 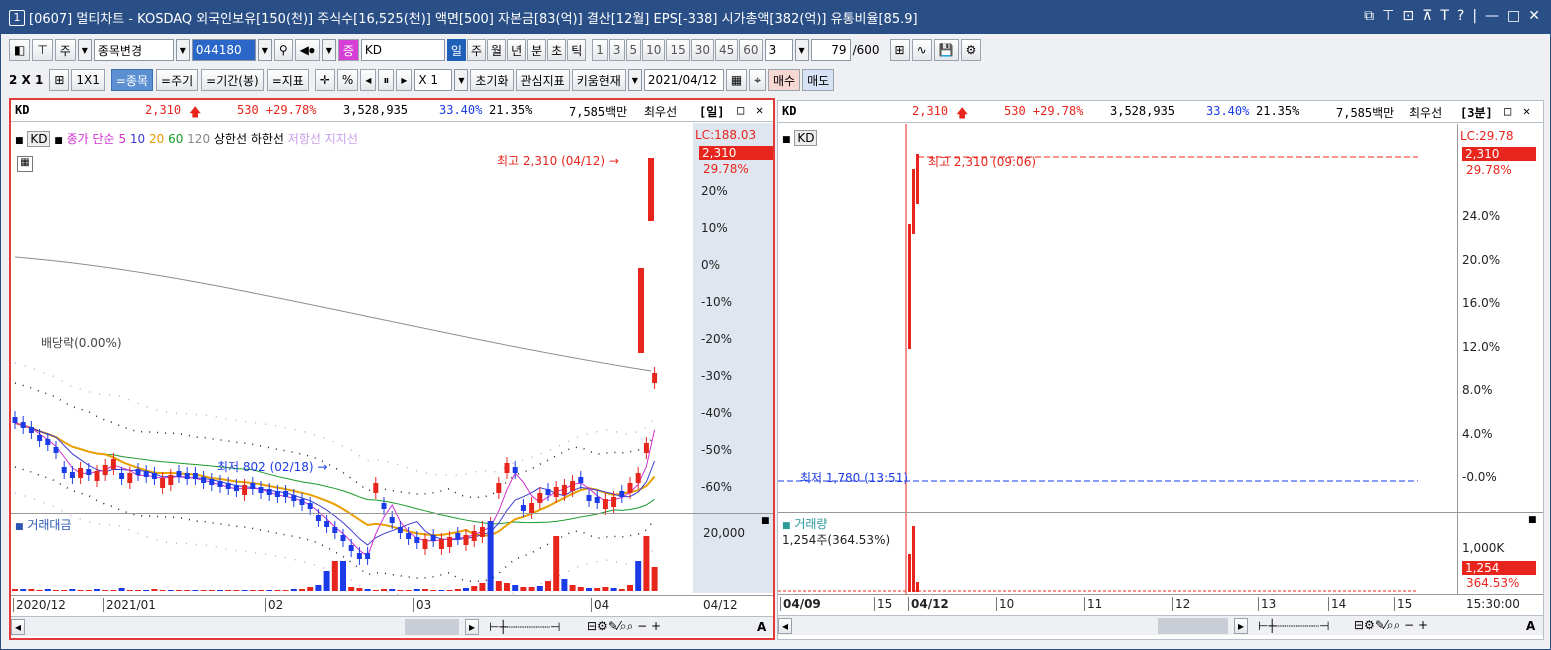 I want to click on count-select: 3, so click(x=778, y=50).